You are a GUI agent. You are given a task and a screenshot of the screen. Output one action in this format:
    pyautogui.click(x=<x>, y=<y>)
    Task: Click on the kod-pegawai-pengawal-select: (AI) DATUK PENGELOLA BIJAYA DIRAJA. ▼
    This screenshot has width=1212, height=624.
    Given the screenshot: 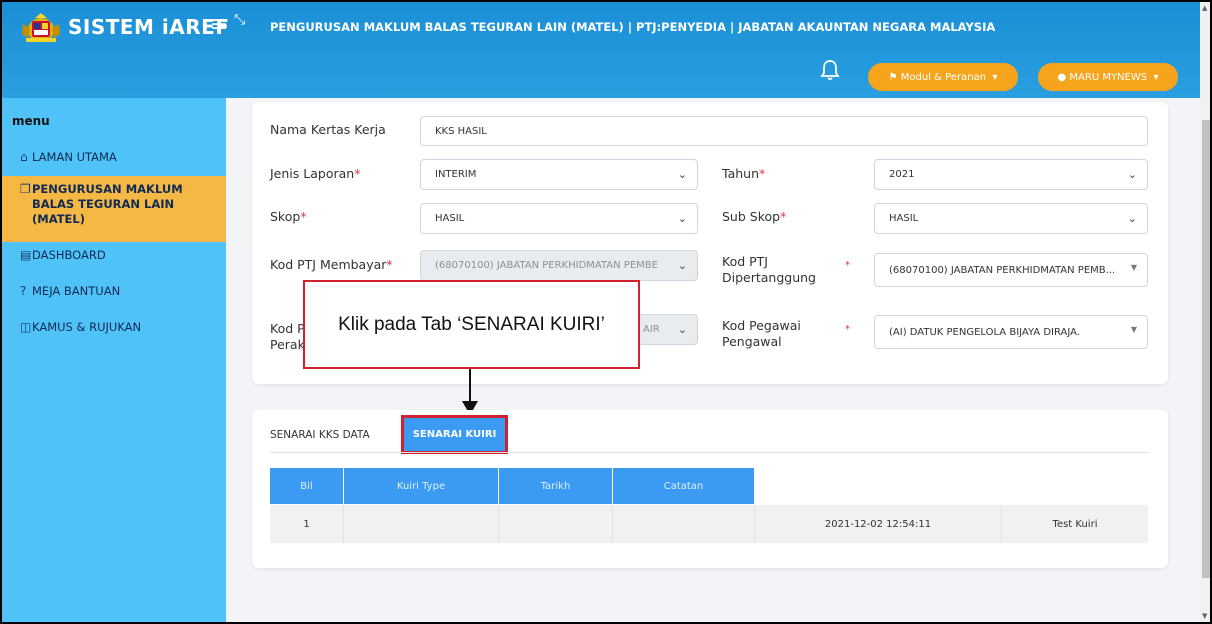 What is the action you would take?
    pyautogui.click(x=1011, y=332)
    